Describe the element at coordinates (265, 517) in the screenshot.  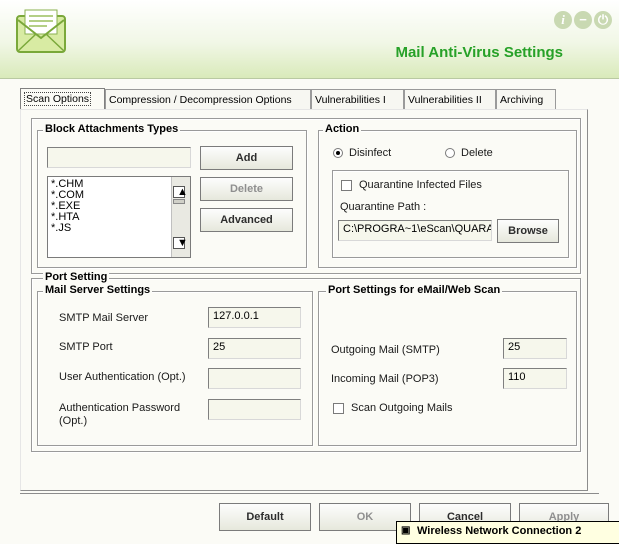
I see `default-button: Default` at that location.